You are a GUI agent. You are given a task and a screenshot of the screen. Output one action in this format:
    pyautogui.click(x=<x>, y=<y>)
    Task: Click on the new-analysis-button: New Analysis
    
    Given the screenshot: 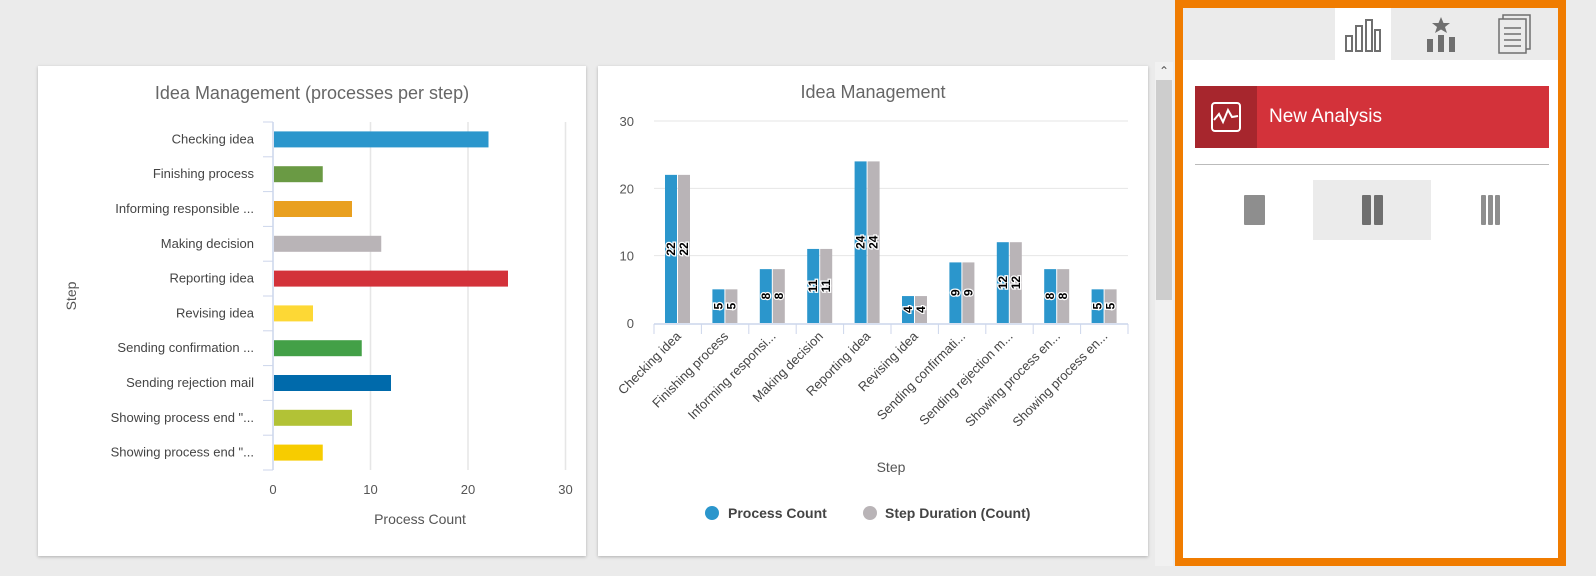 What is the action you would take?
    pyautogui.click(x=1372, y=117)
    